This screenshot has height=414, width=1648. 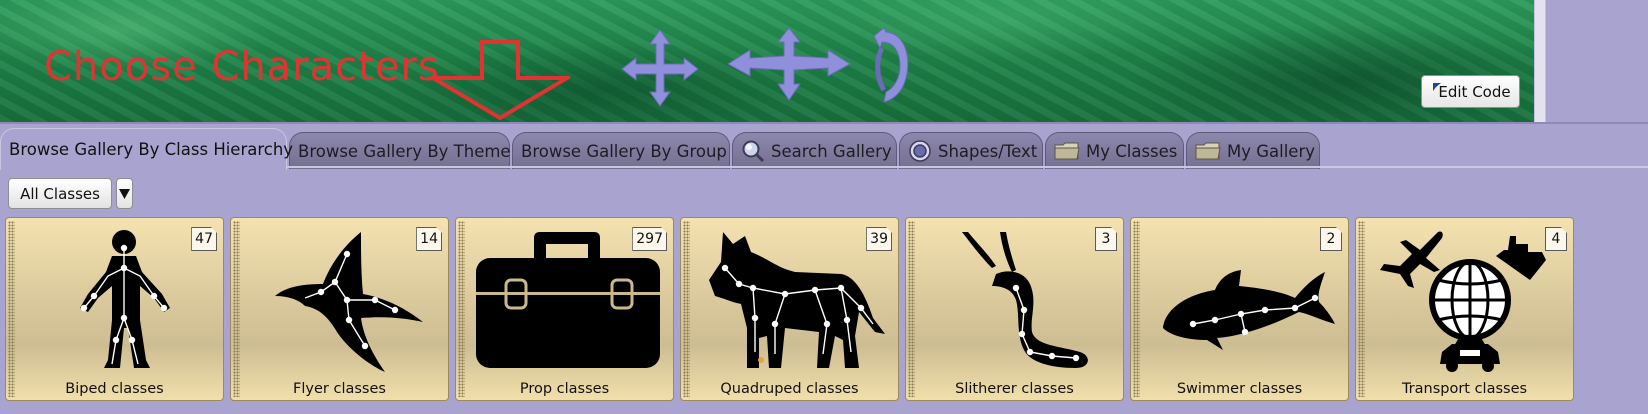 What do you see at coordinates (349, 302) in the screenshot?
I see `flyer-icon` at bounding box center [349, 302].